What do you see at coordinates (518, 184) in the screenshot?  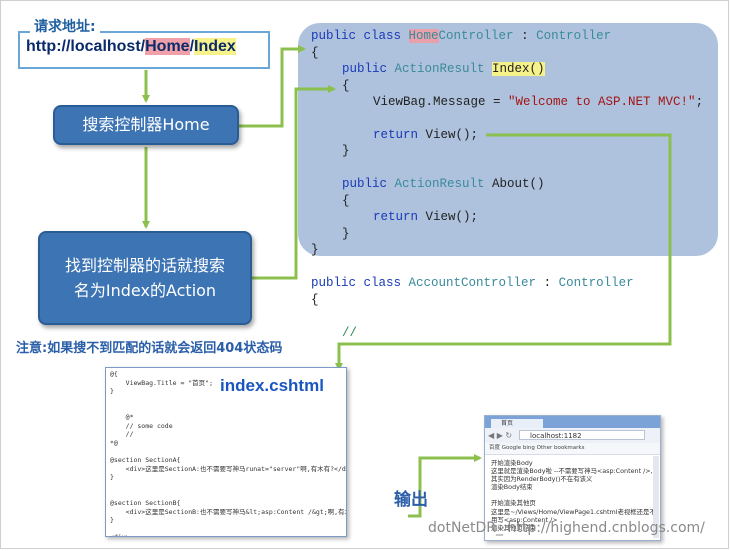 I see `code-about-method: About()` at bounding box center [518, 184].